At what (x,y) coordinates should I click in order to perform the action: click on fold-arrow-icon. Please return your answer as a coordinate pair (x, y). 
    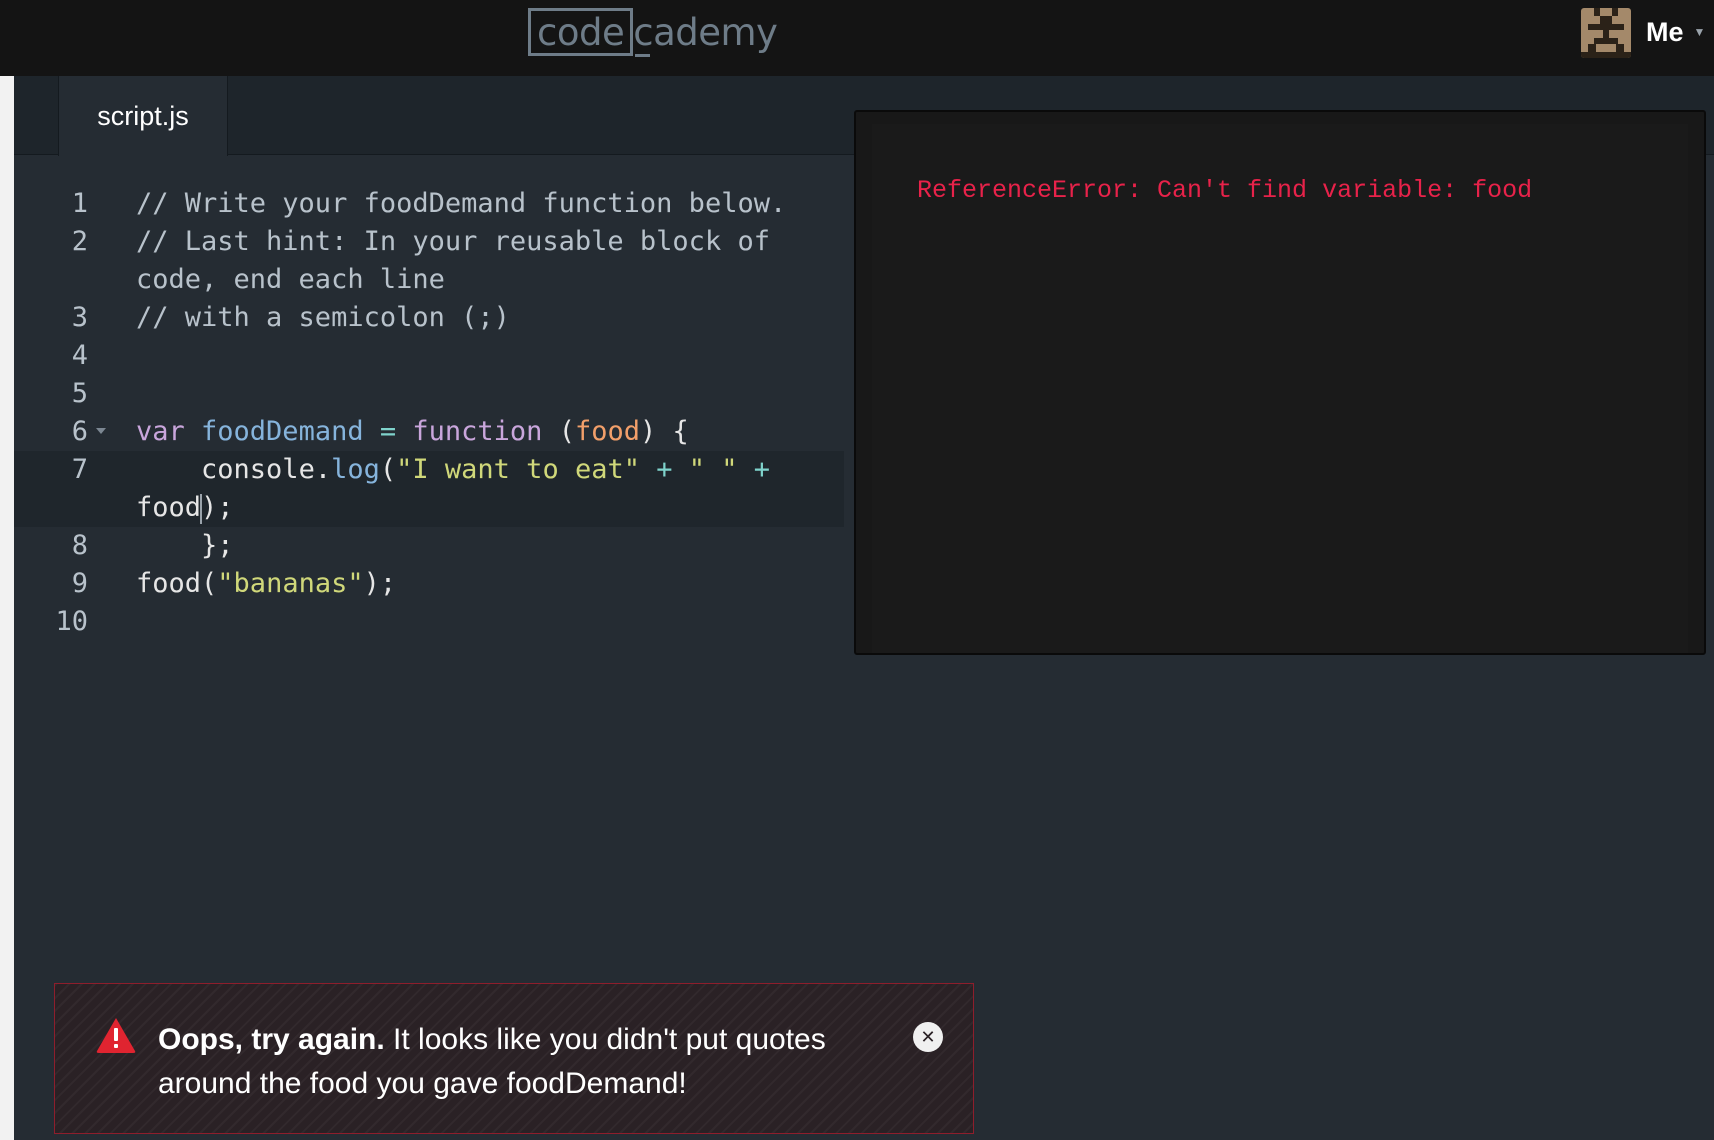
    Looking at the image, I should click on (101, 431).